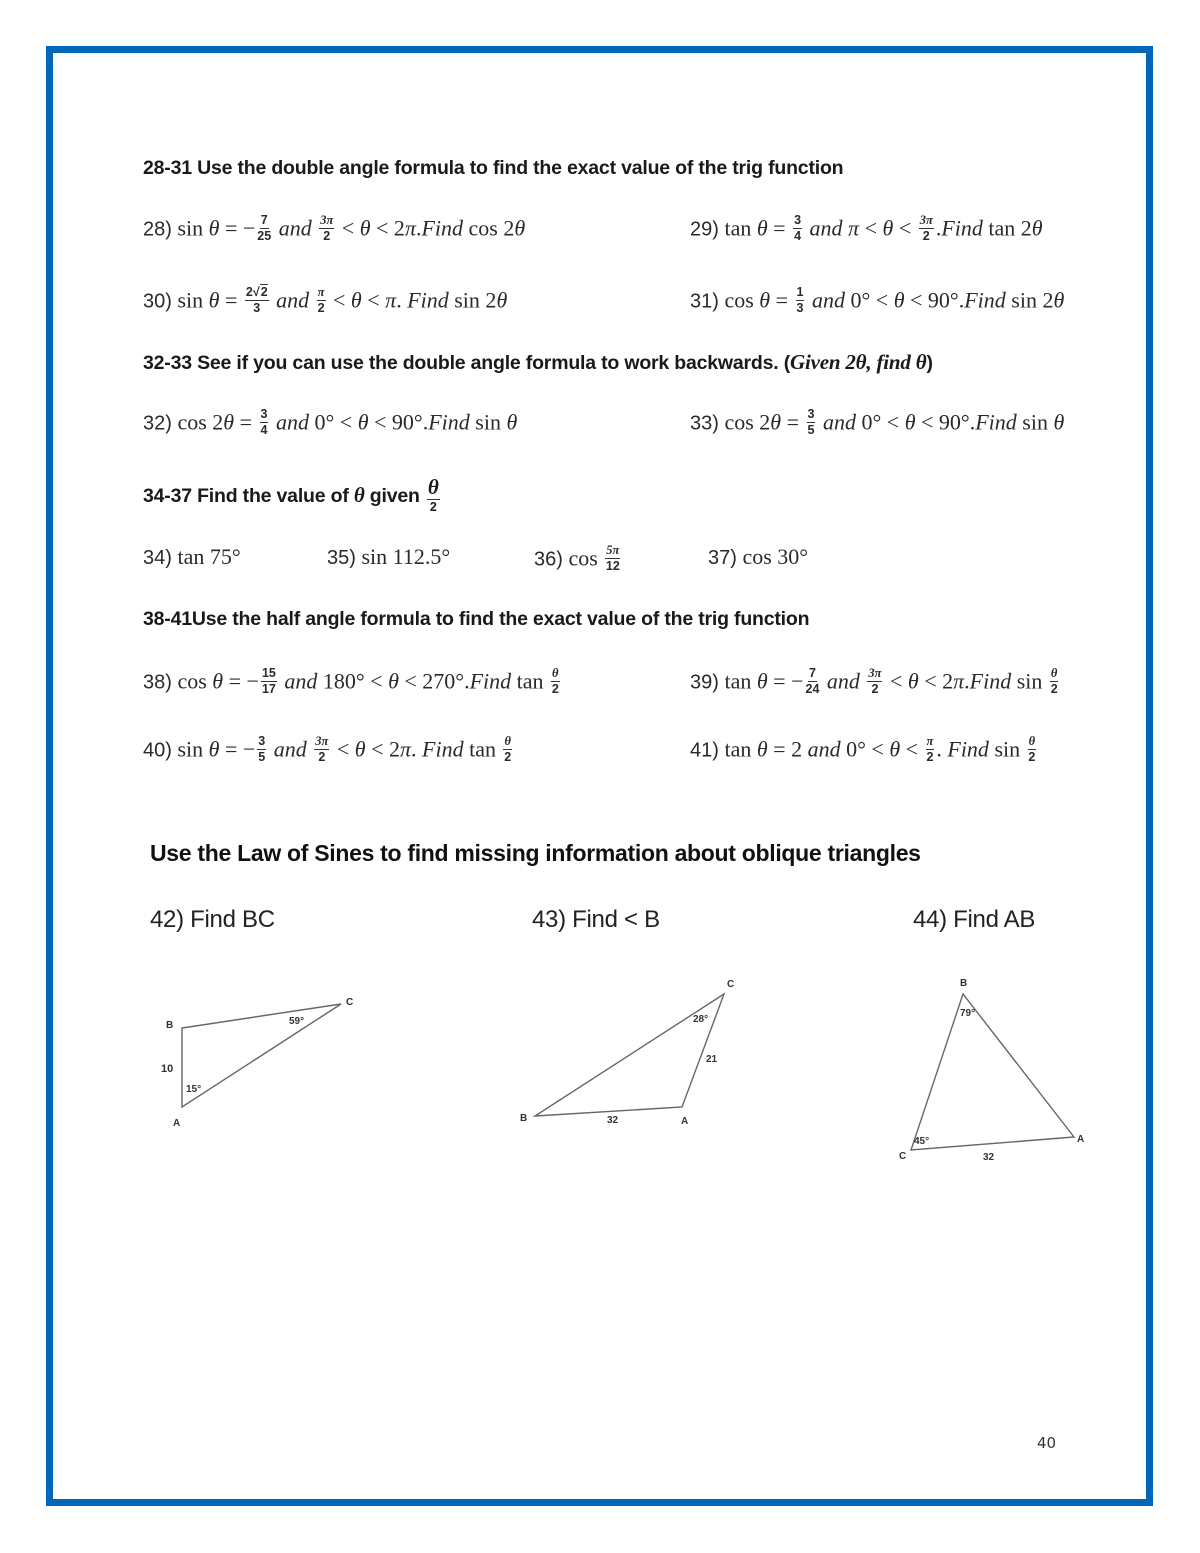  What do you see at coordinates (613, 1120) in the screenshot?
I see `side-label-ab: 32` at bounding box center [613, 1120].